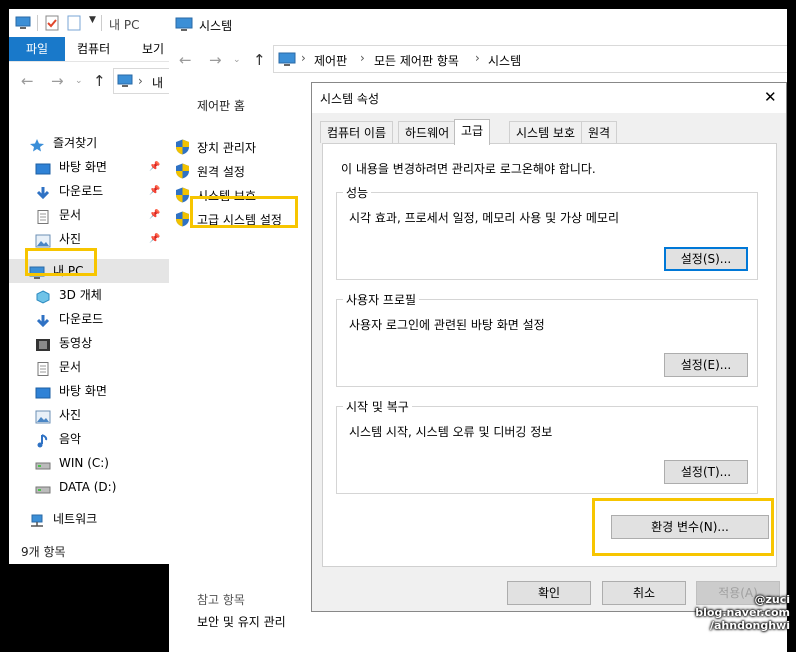  I want to click on group-description: 사용자 로그인에 관련된 바탕 화면 설정, so click(447, 325).